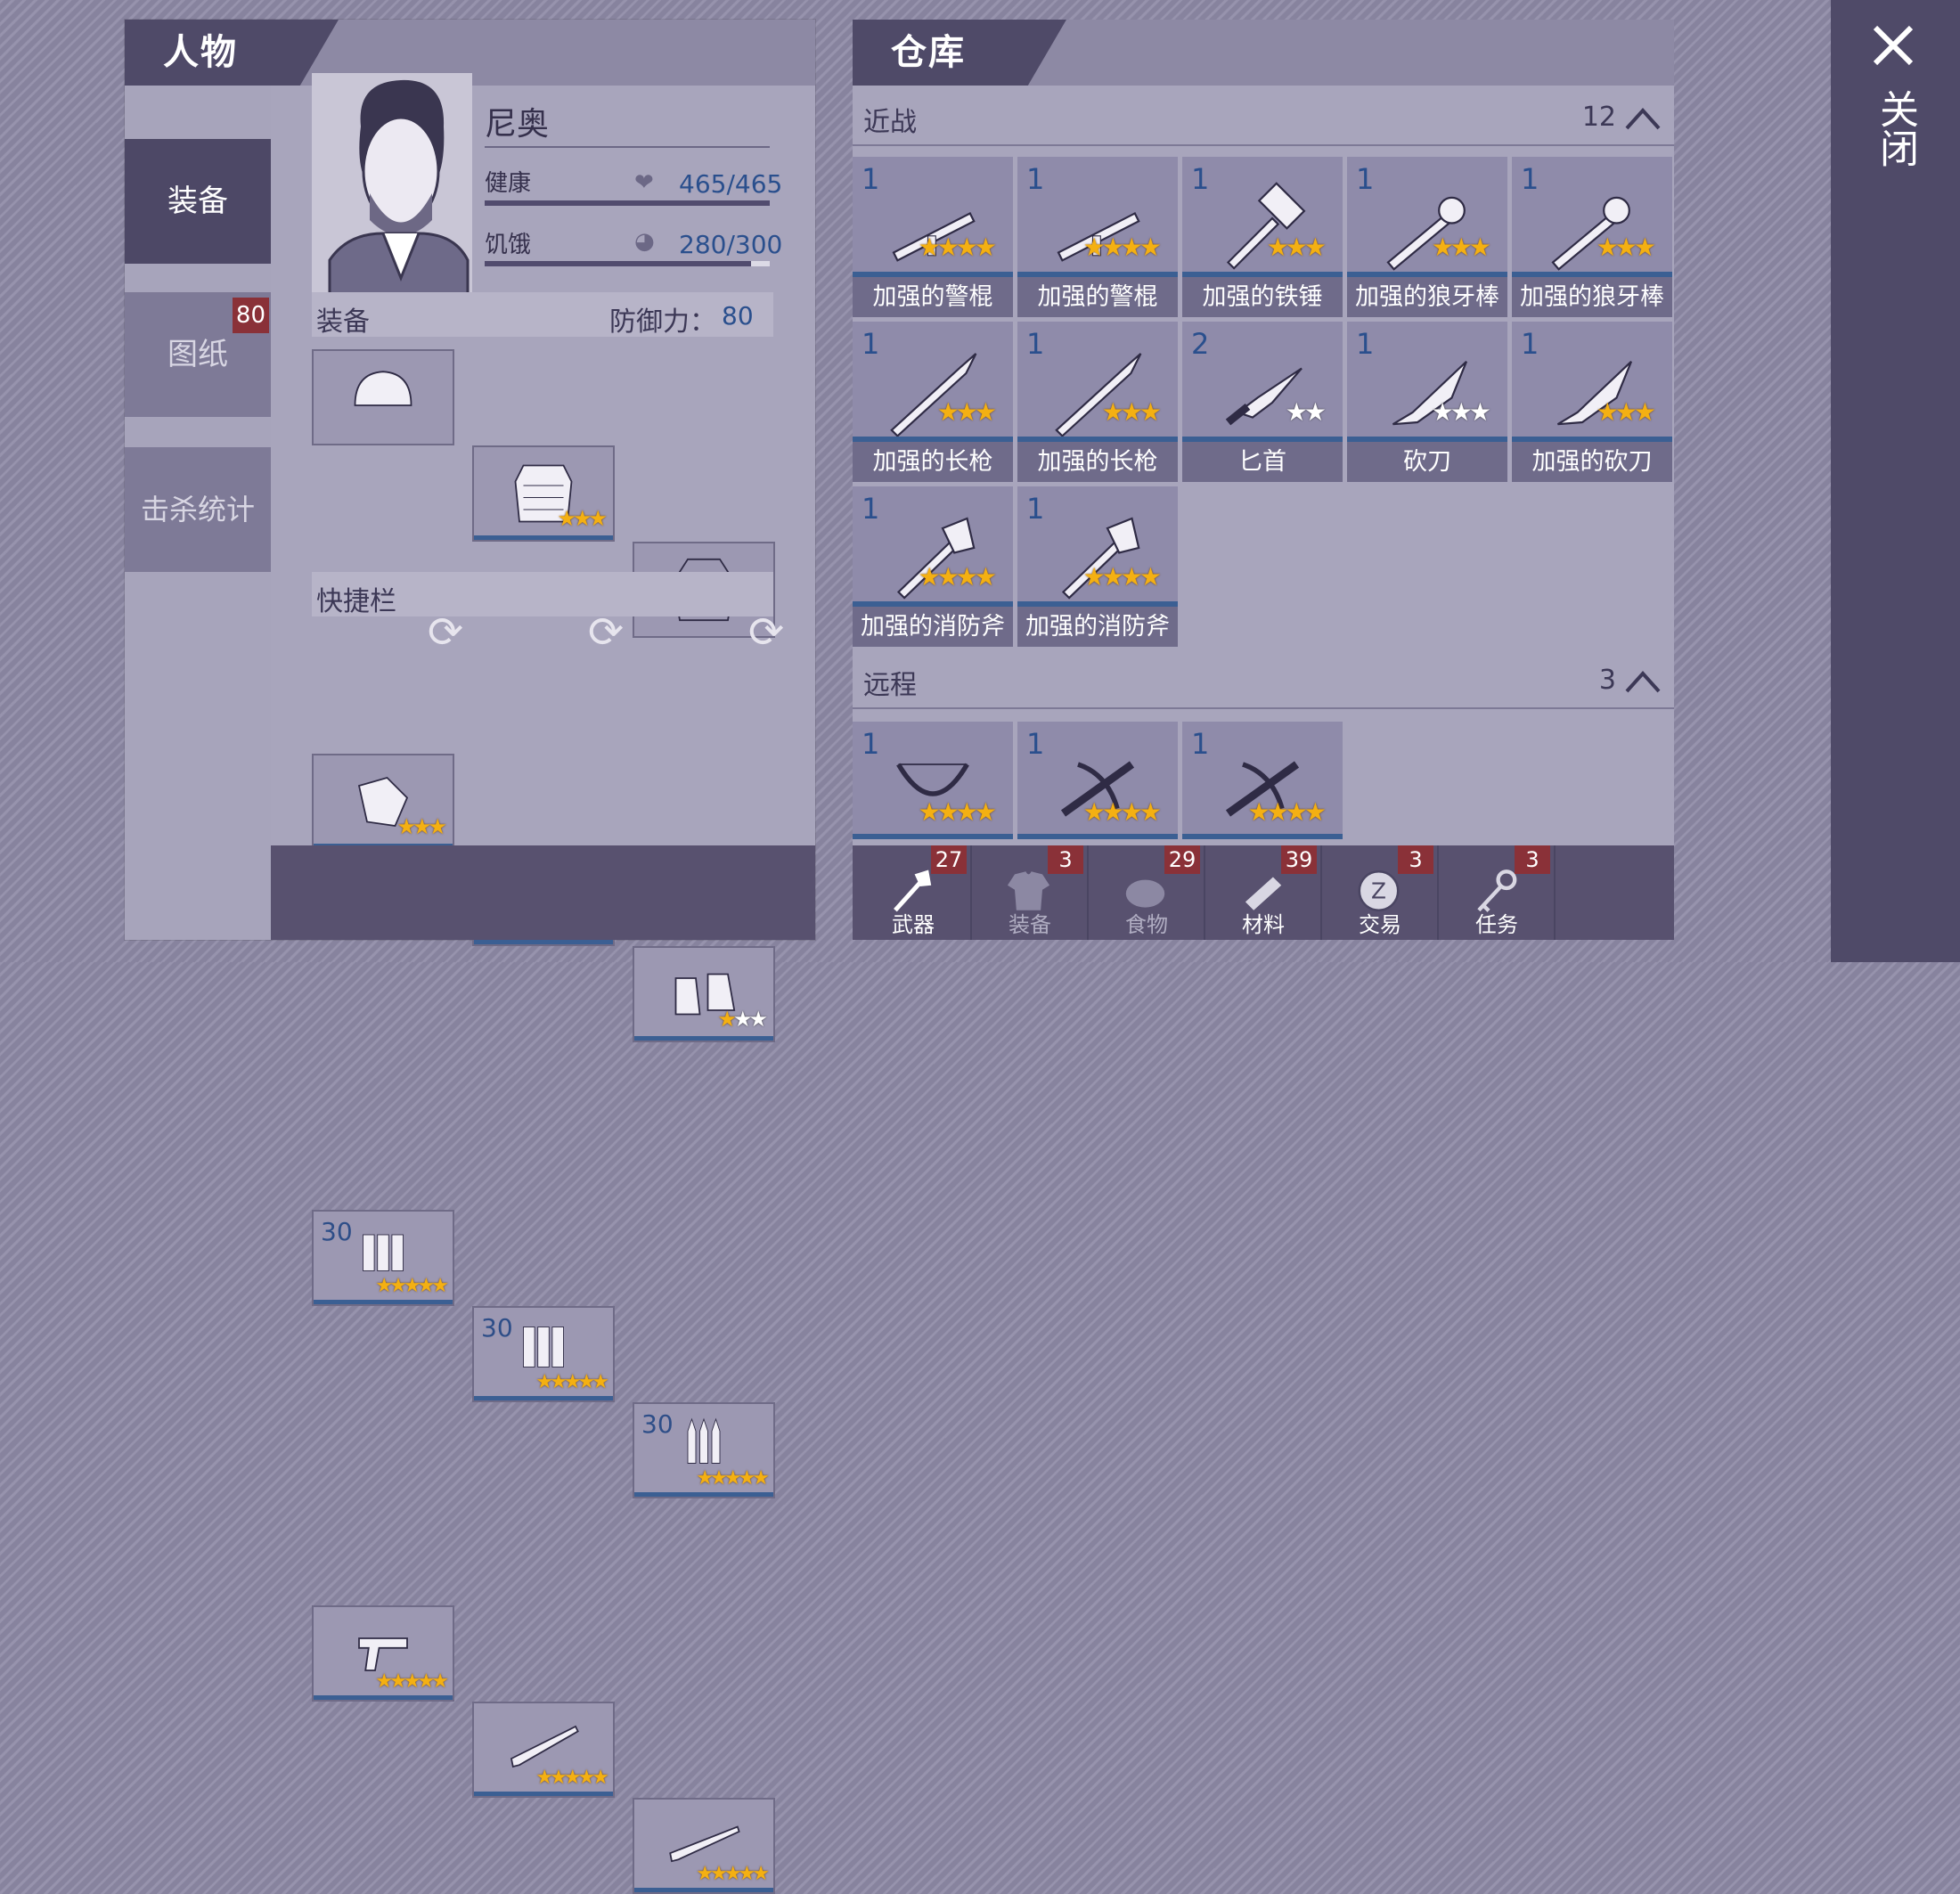 Image resolution: width=1960 pixels, height=1894 pixels. I want to click on inventory-item: 1 ★★★ 加强的砍刀, so click(1592, 402).